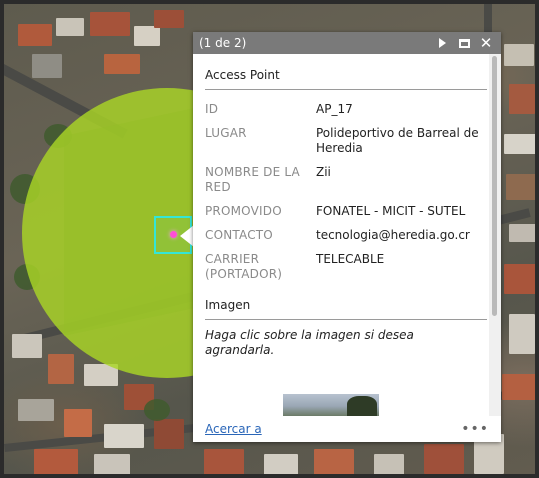  What do you see at coordinates (252, 179) in the screenshot?
I see `attribute-key: NOMBRE DE LA RED` at bounding box center [252, 179].